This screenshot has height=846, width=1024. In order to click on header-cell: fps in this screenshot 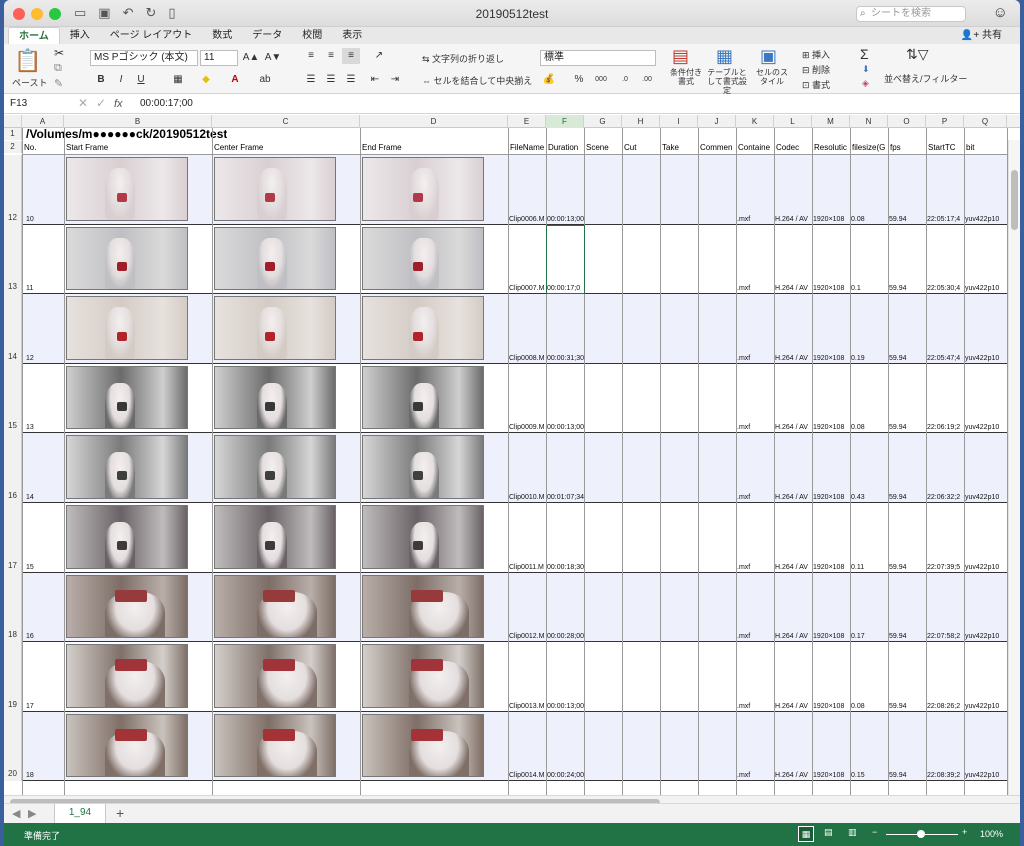, I will do `click(908, 148)`.